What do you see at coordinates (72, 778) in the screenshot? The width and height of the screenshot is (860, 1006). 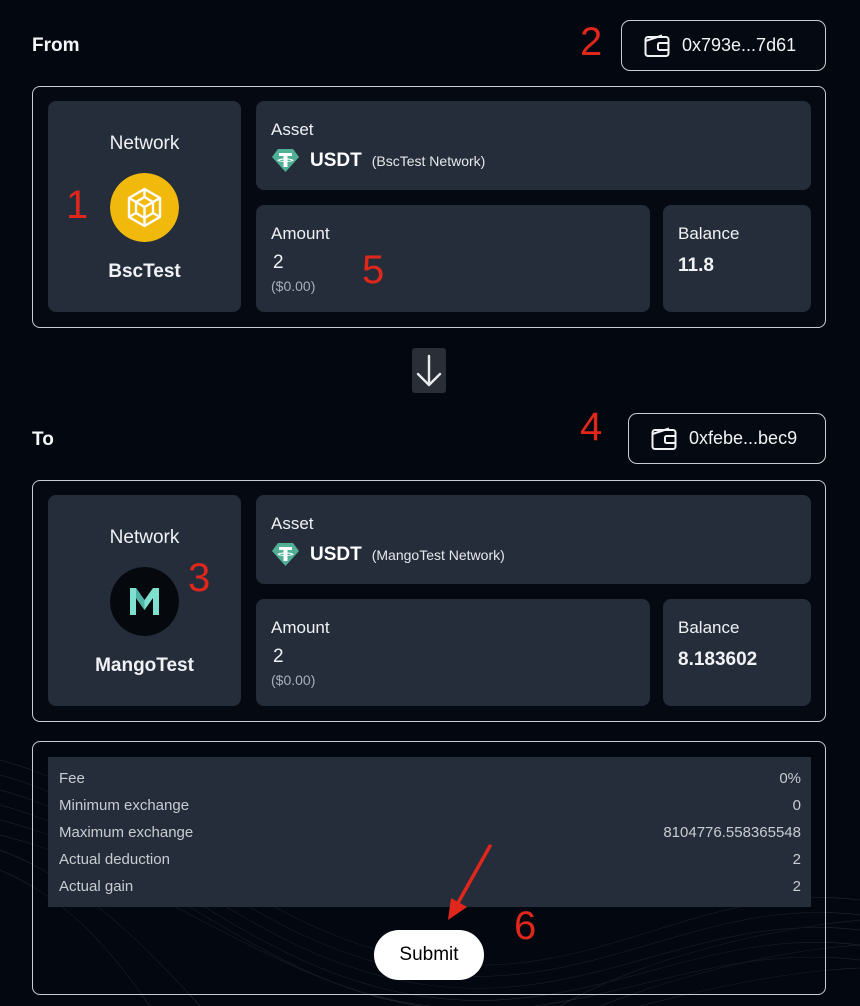 I see `fee-row-label: Fee` at bounding box center [72, 778].